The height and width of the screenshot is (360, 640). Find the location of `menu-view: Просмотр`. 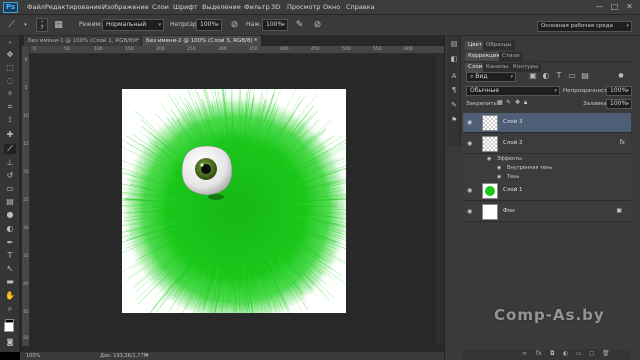

menu-view: Просмотр is located at coordinates (303, 7).